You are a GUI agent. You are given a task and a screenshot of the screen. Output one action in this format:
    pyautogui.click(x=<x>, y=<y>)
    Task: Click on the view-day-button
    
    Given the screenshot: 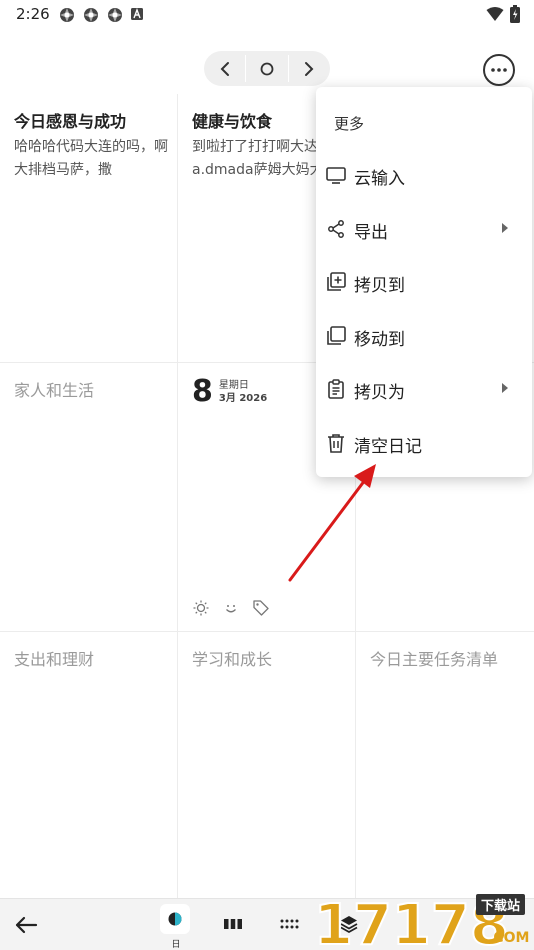 What is the action you would take?
    pyautogui.click(x=175, y=919)
    